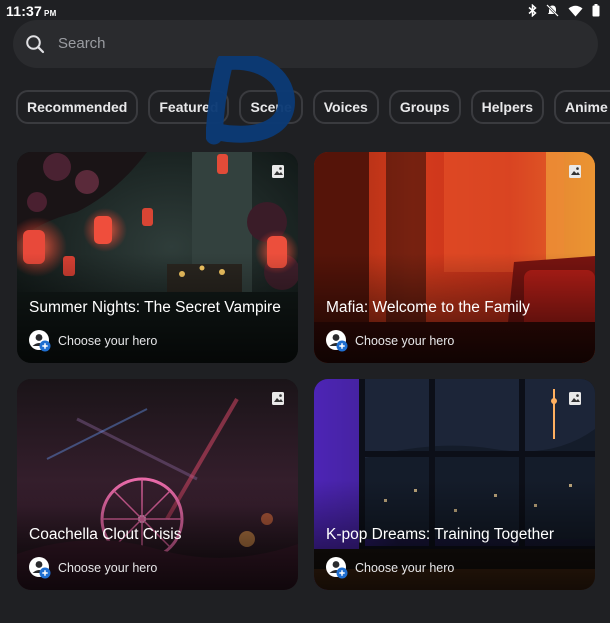 The width and height of the screenshot is (610, 623). What do you see at coordinates (105, 534) in the screenshot?
I see `card-title: Coachella Clout Crisis` at bounding box center [105, 534].